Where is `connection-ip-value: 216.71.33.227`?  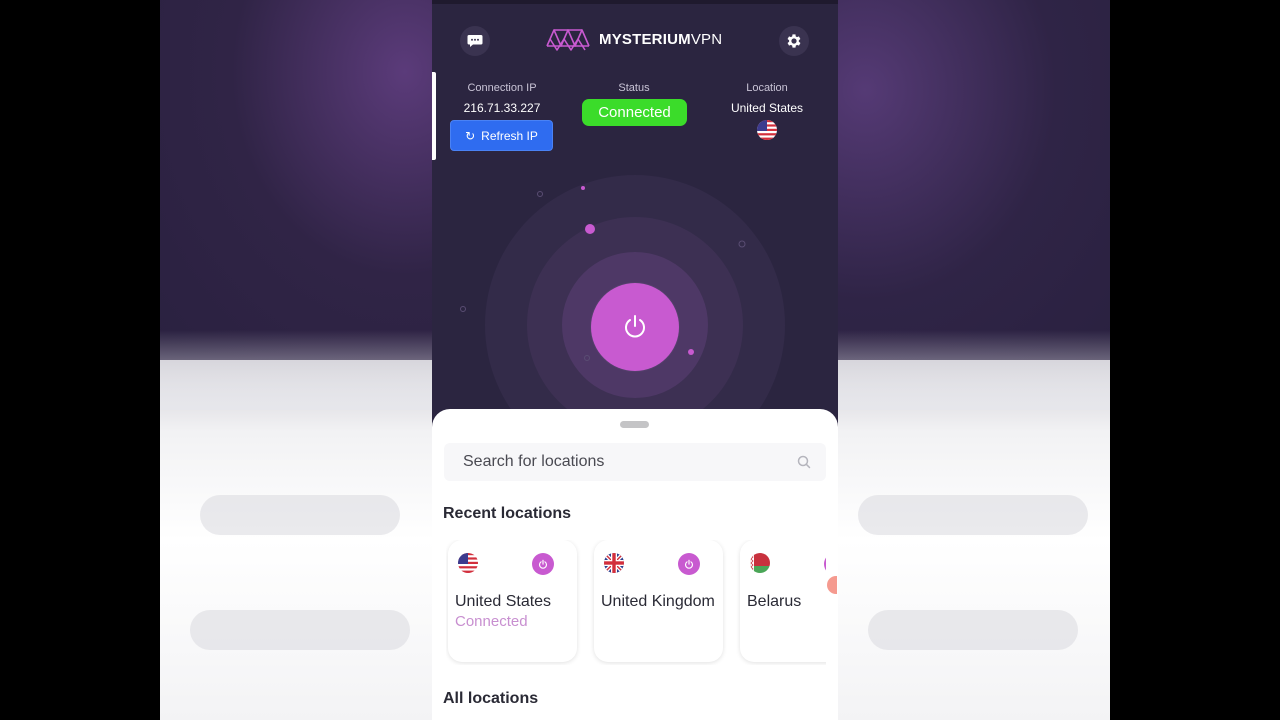 connection-ip-value: 216.71.33.227 is located at coordinates (502, 108).